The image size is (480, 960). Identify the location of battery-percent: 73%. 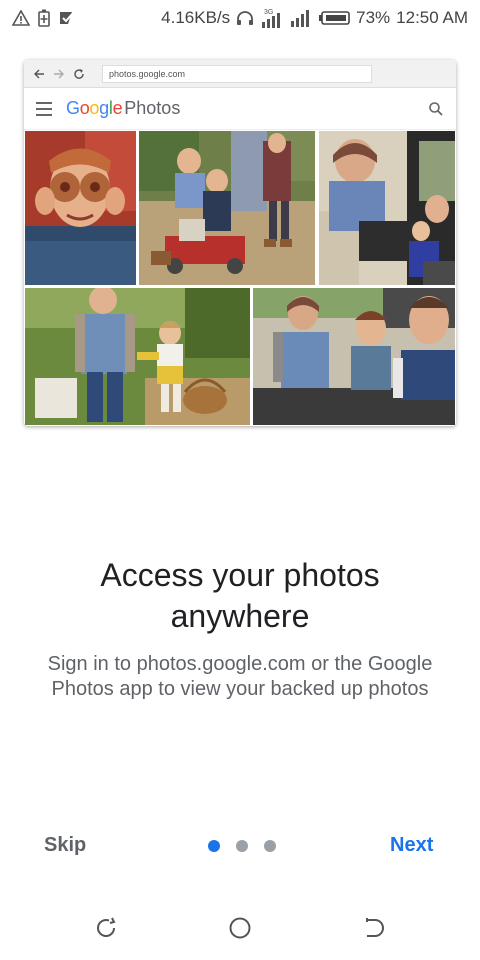
(373, 17).